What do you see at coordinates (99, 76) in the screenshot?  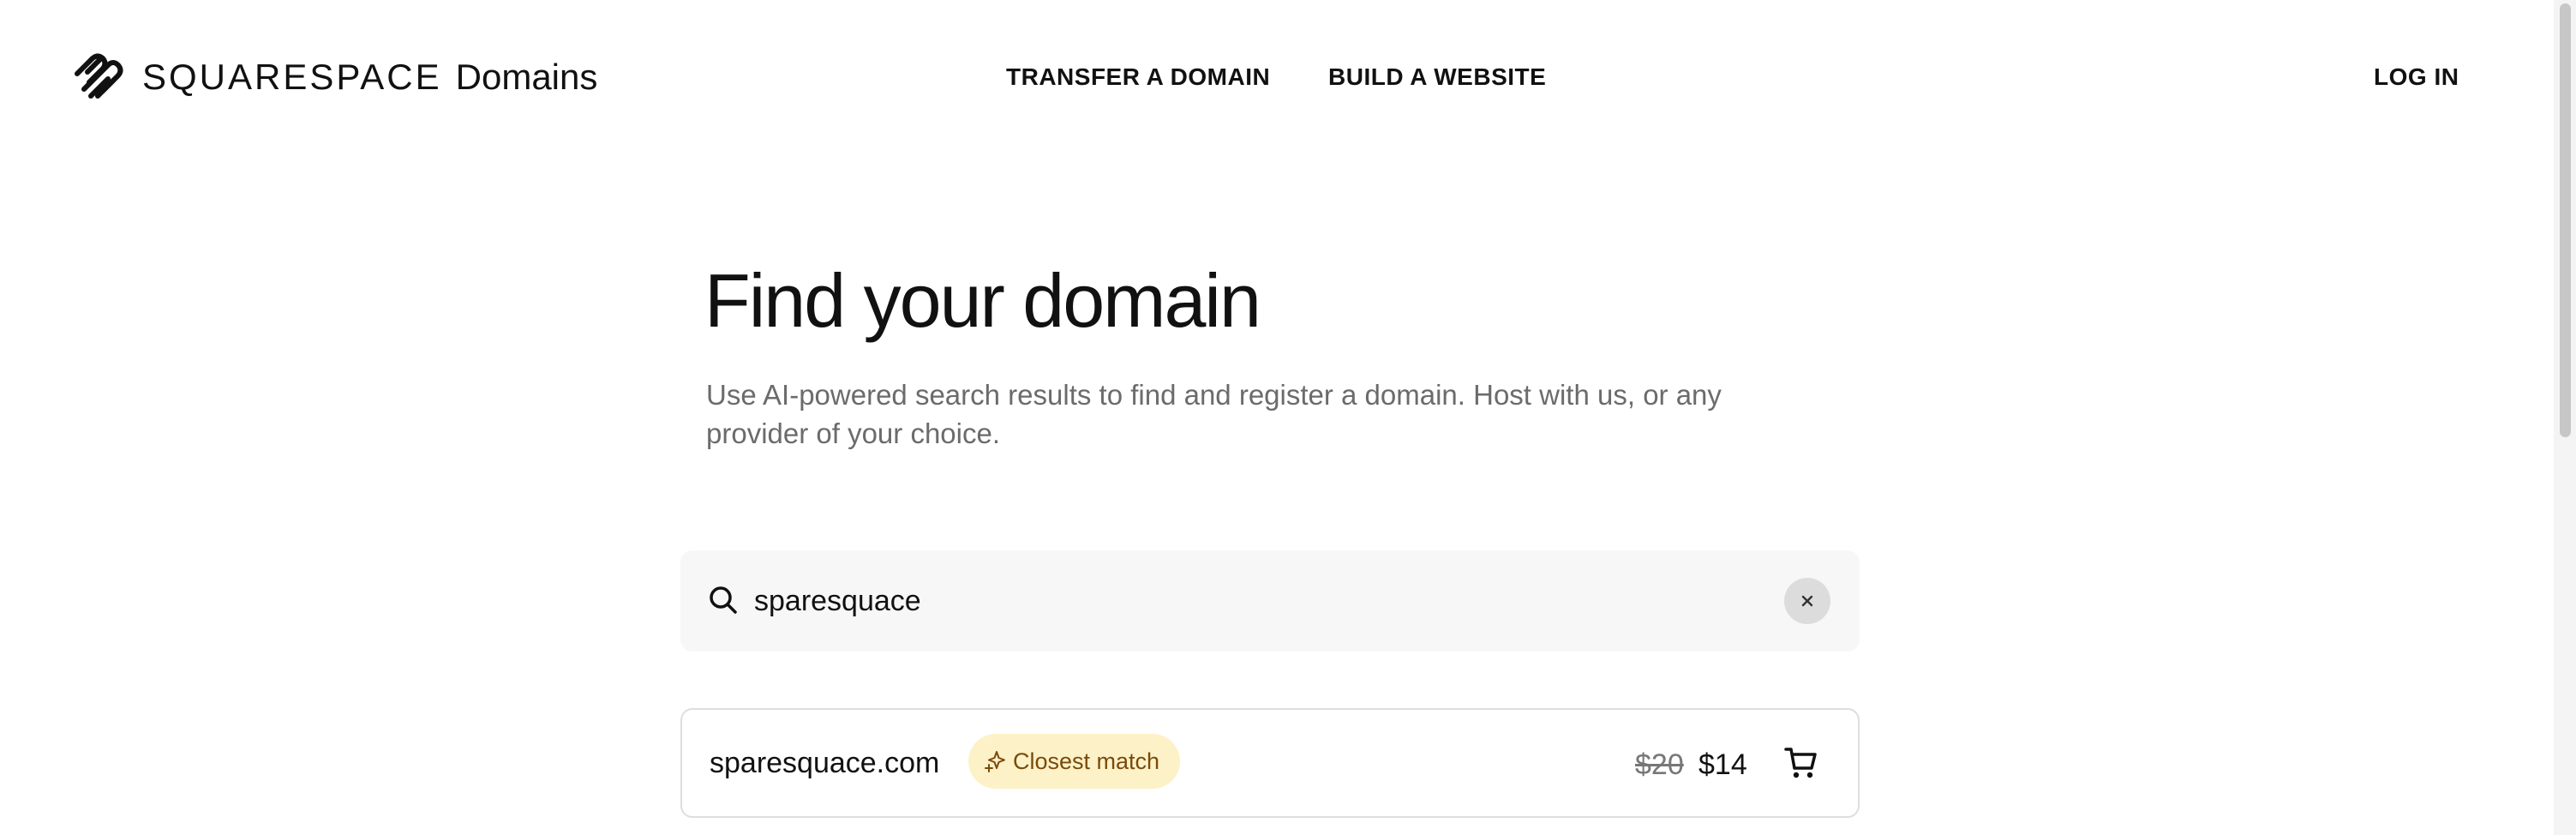 I see `squarespace-logo-icon` at bounding box center [99, 76].